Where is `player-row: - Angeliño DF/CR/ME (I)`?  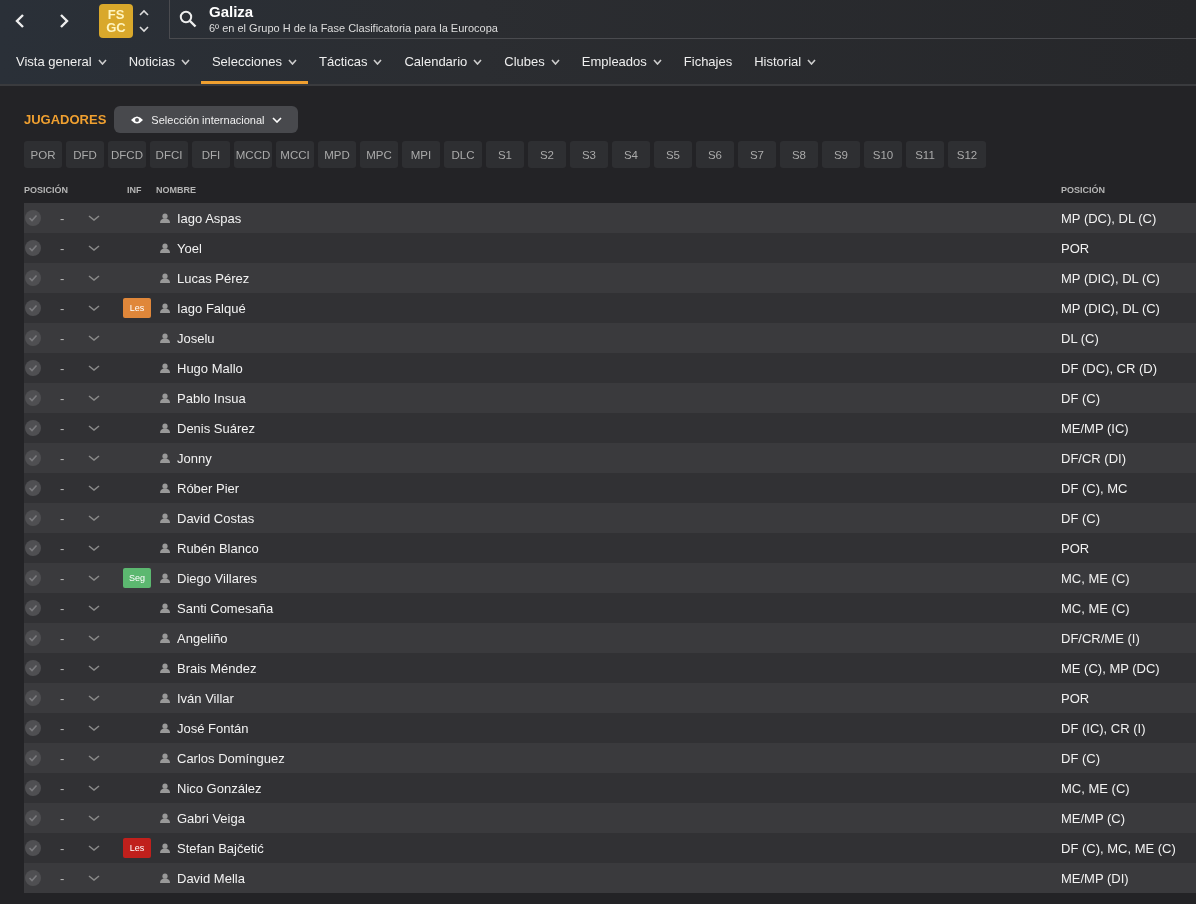
player-row: - Angeliño DF/CR/ME (I) is located at coordinates (610, 638).